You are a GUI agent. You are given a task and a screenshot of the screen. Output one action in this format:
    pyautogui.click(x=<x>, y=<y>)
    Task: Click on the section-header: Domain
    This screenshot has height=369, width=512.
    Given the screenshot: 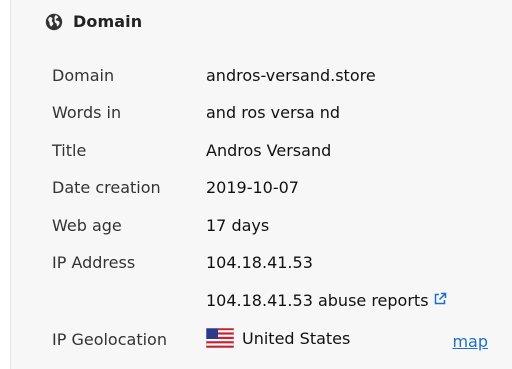 What is the action you would take?
    pyautogui.click(x=93, y=21)
    